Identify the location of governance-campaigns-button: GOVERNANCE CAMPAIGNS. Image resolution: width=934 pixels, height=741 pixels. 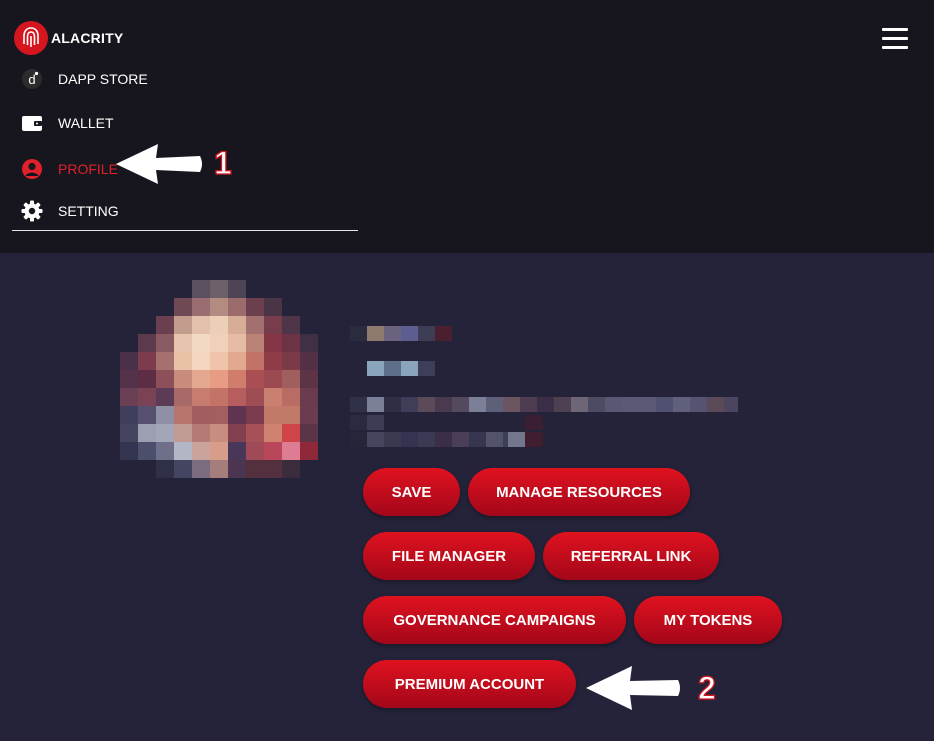
(494, 620).